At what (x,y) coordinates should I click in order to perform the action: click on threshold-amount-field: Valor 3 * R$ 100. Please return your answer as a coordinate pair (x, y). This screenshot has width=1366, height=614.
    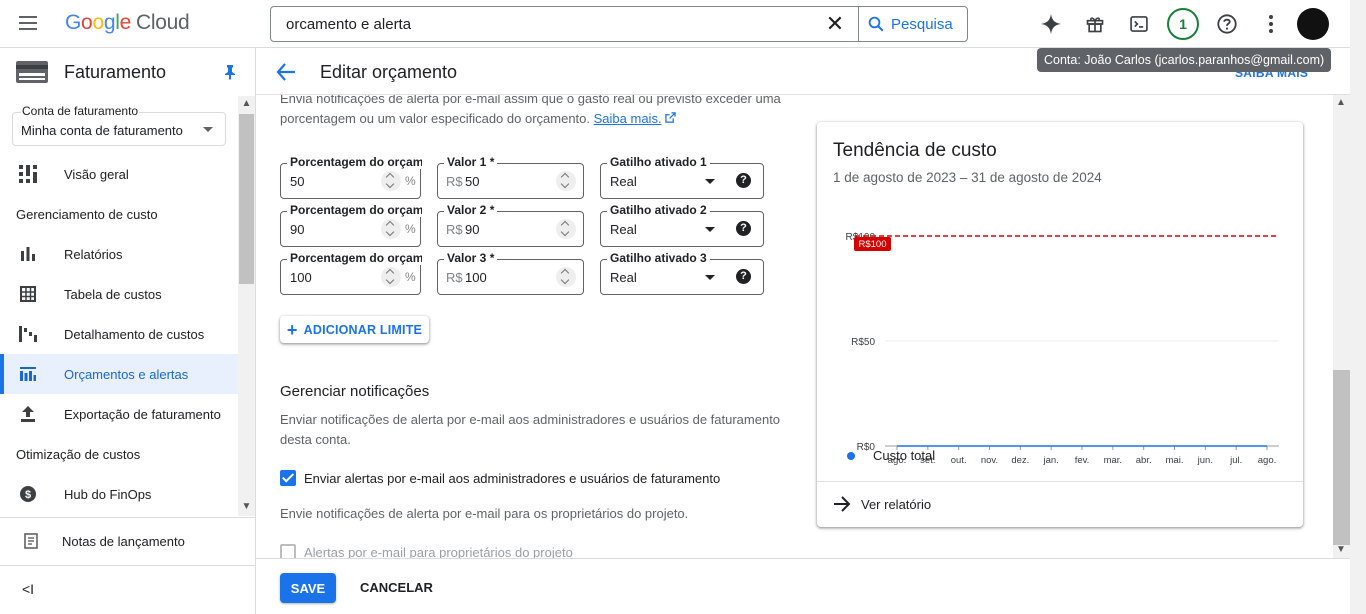
    Looking at the image, I should click on (510, 273).